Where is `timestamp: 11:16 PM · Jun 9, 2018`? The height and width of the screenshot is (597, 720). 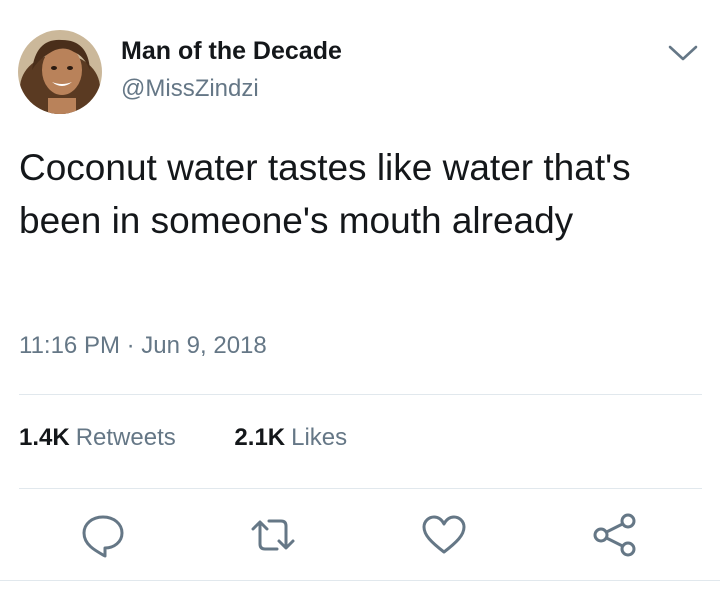 timestamp: 11:16 PM · Jun 9, 2018 is located at coordinates (143, 346).